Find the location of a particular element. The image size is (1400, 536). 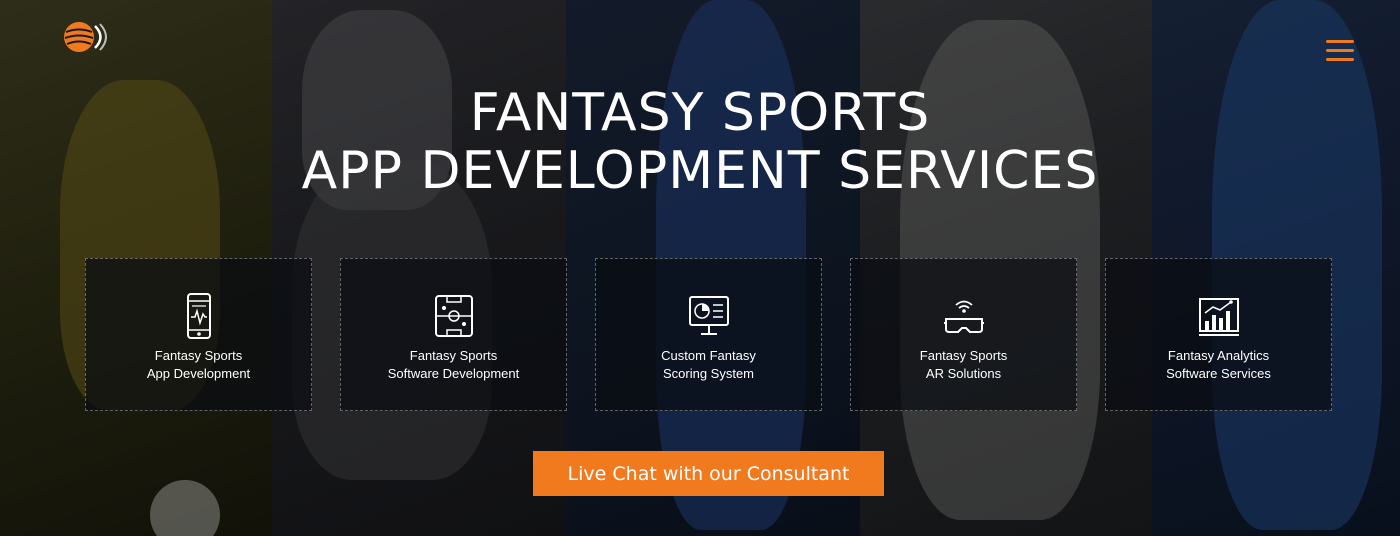

service-label-line1: Custom Fantasy is located at coordinates (708, 355).